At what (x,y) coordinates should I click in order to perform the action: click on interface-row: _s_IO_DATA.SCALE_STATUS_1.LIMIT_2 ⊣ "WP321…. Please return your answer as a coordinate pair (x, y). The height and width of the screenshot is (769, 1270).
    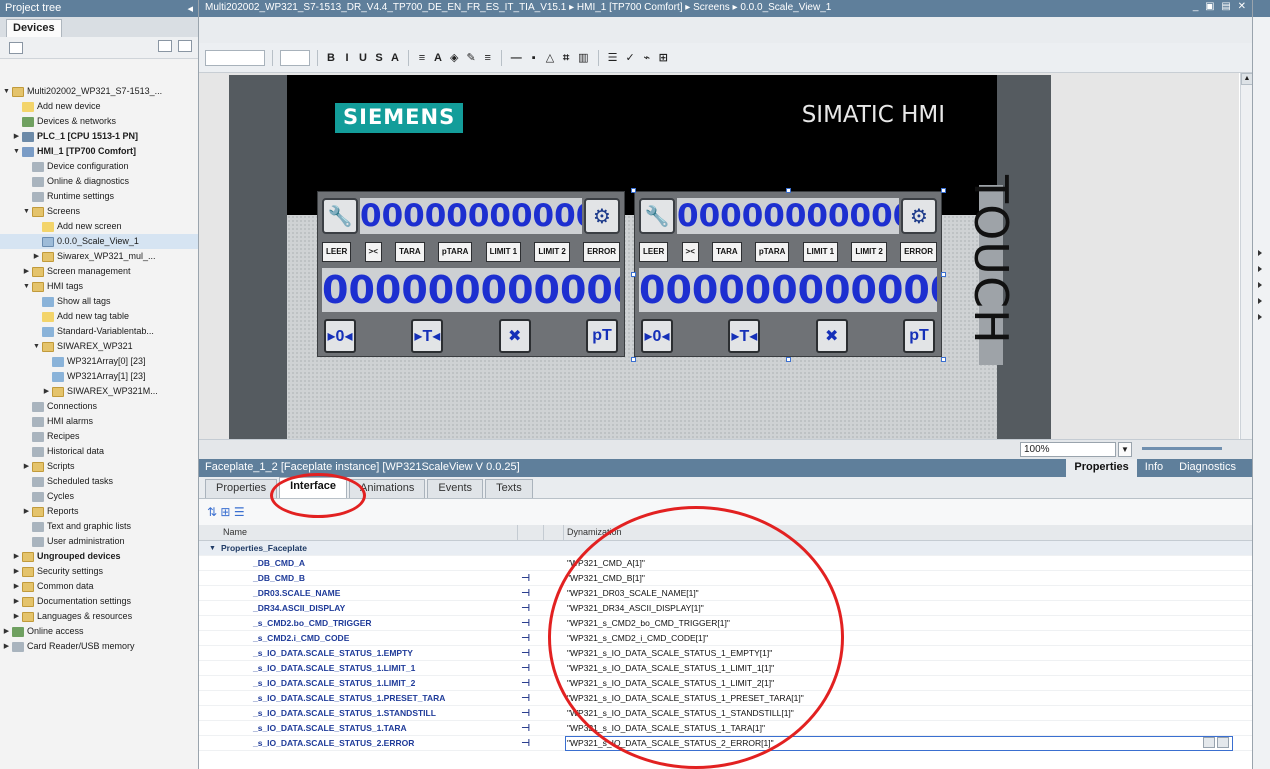
    Looking at the image, I should click on (725, 683).